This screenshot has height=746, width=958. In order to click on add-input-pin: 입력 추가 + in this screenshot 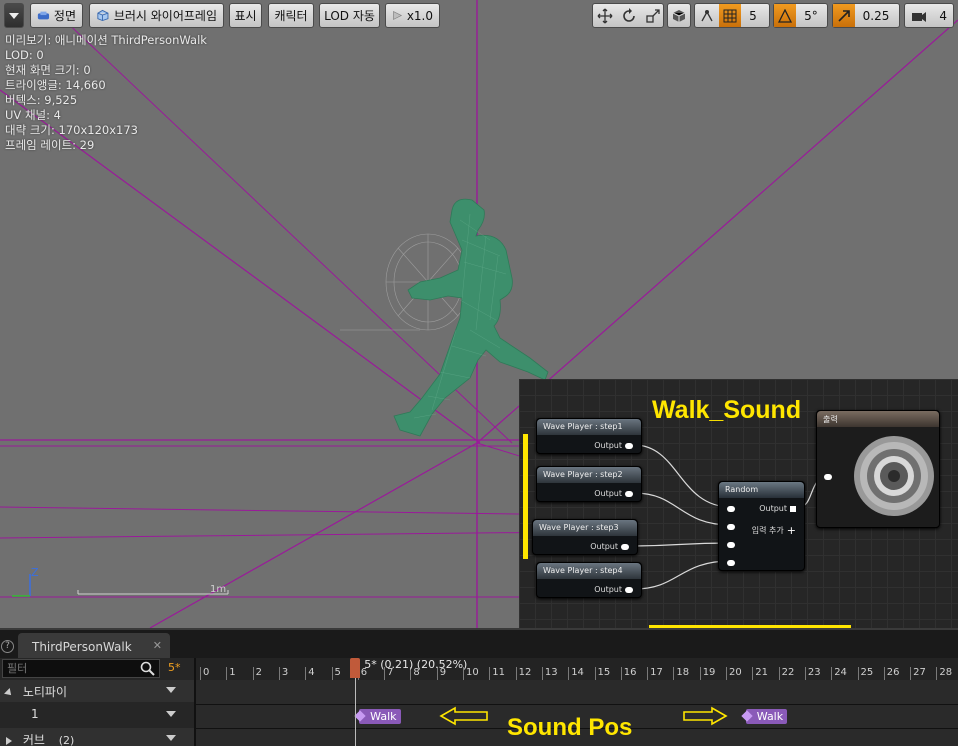, I will do `click(774, 530)`.